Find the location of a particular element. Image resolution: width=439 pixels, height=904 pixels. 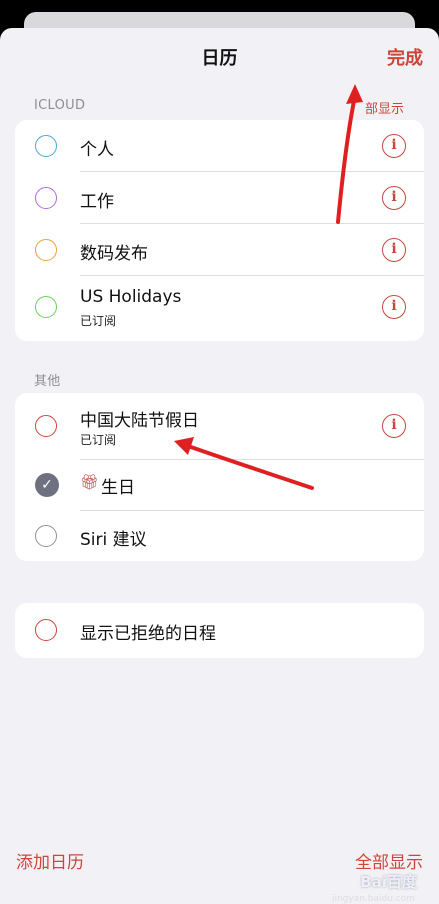

calendar-item-us-holidays: US Holidays 已订阅 i is located at coordinates (219, 308).